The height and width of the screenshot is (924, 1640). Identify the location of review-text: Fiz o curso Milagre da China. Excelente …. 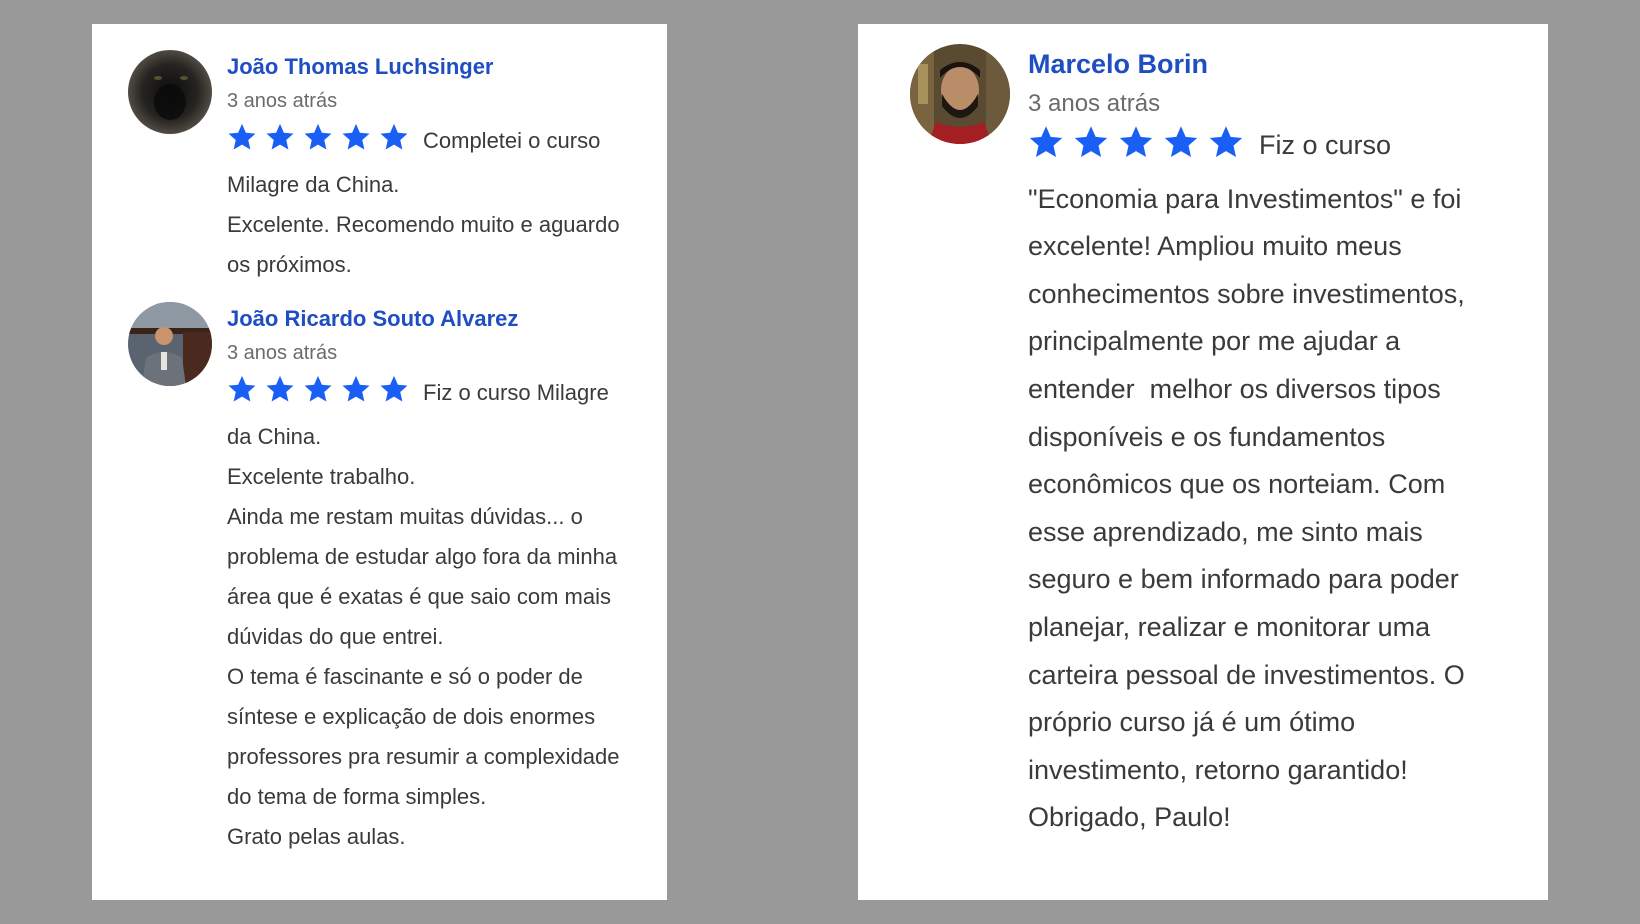
(433, 615).